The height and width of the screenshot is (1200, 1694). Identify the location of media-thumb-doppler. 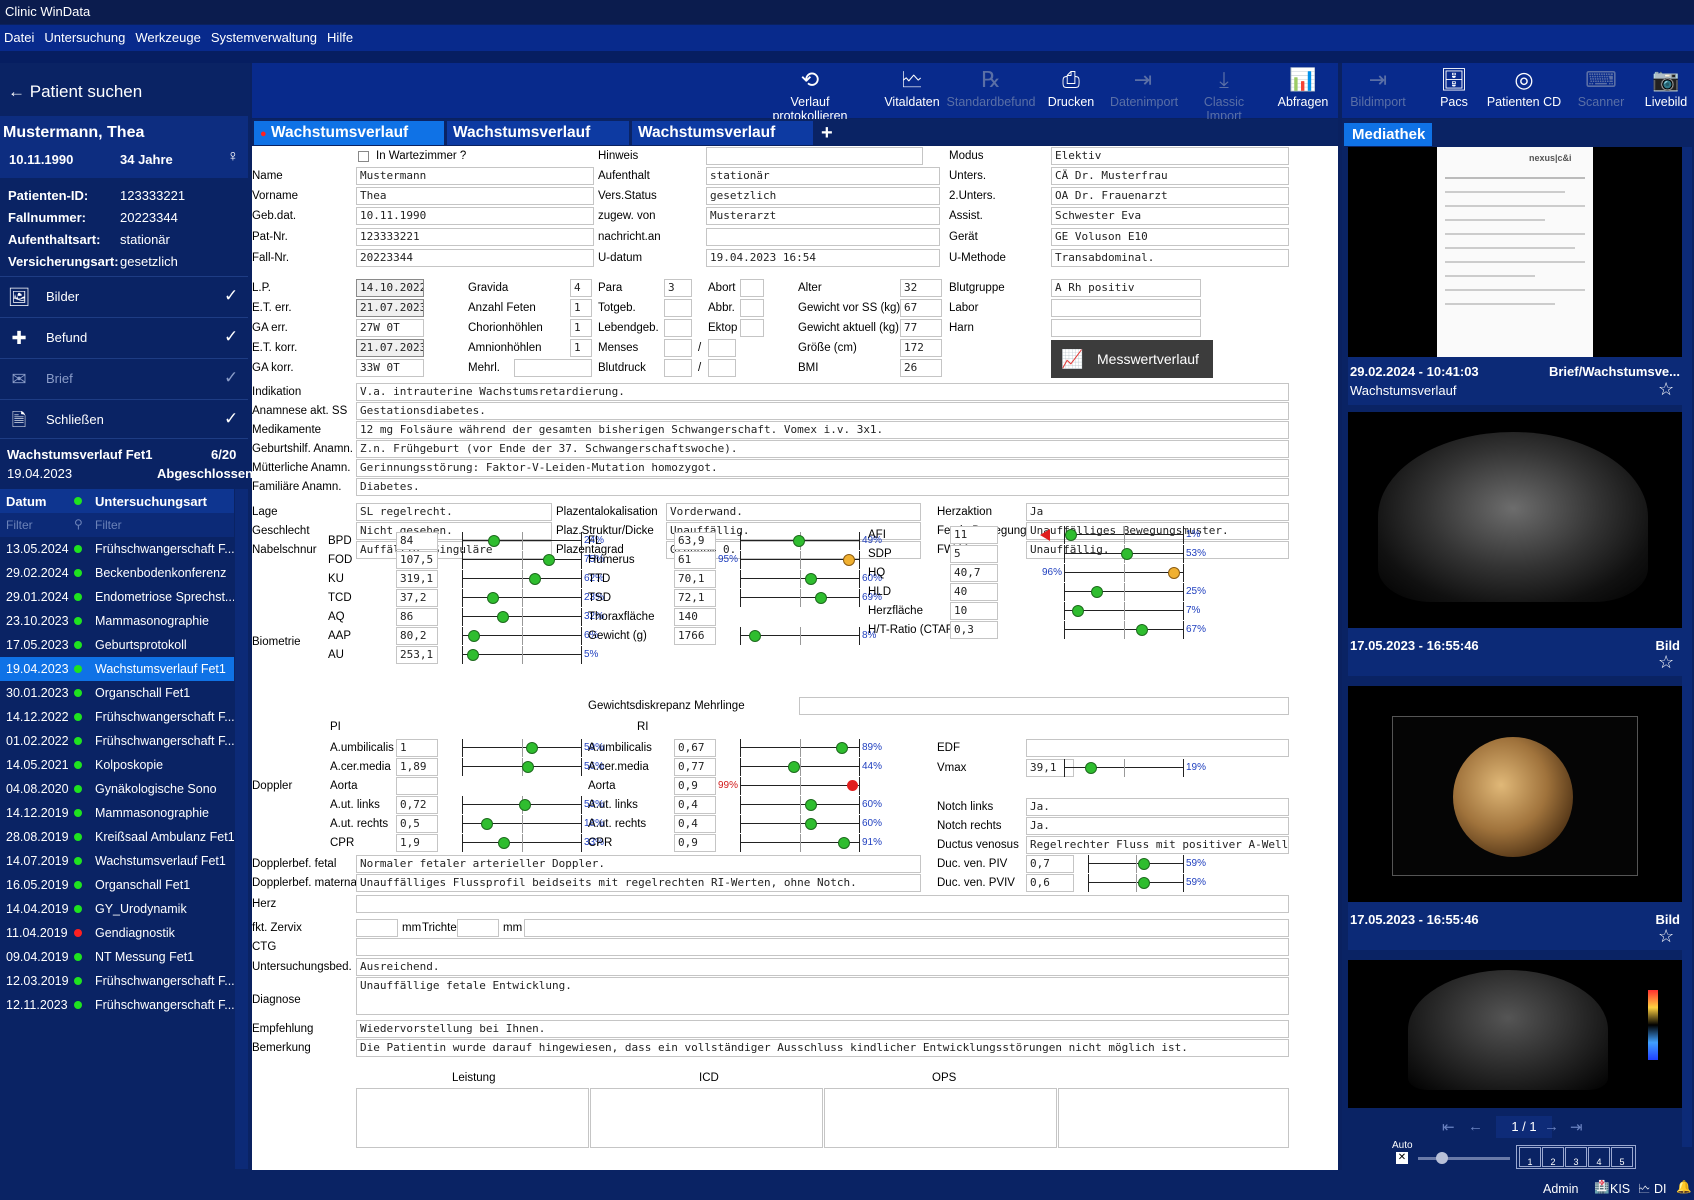
(1515, 1034).